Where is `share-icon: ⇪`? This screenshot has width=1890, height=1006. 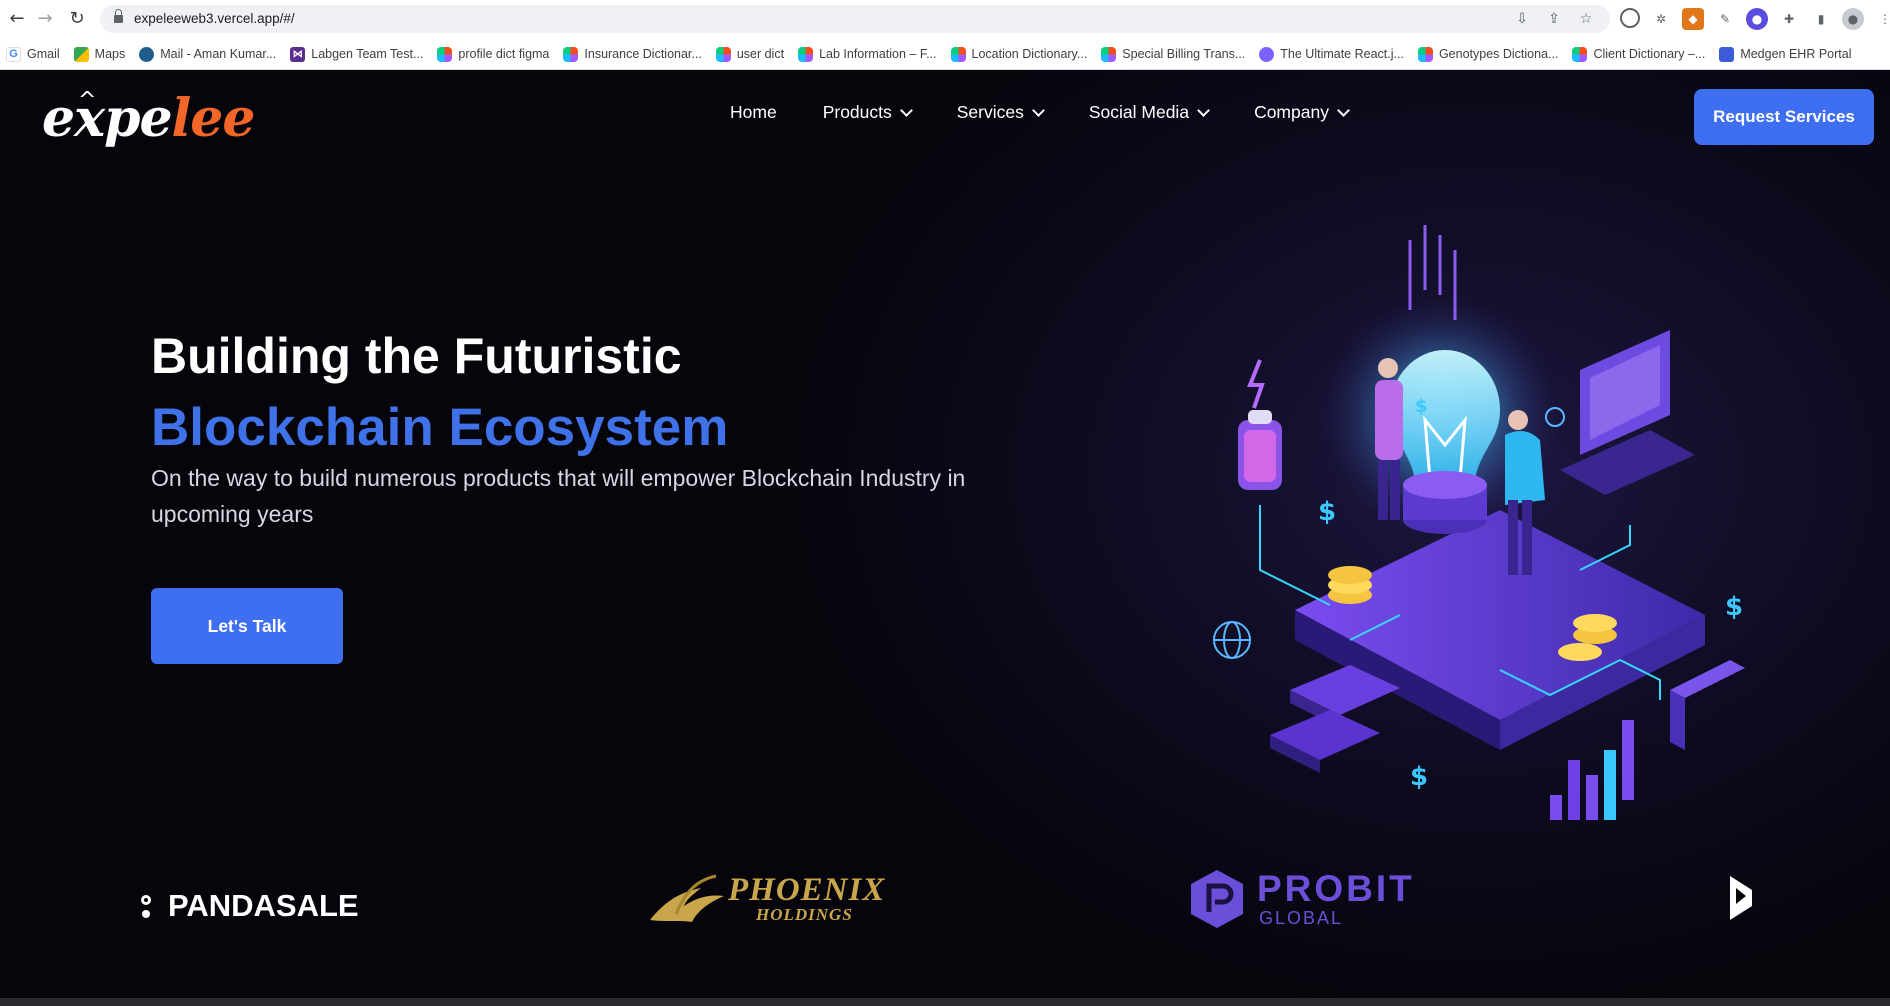 share-icon: ⇪ is located at coordinates (1554, 19).